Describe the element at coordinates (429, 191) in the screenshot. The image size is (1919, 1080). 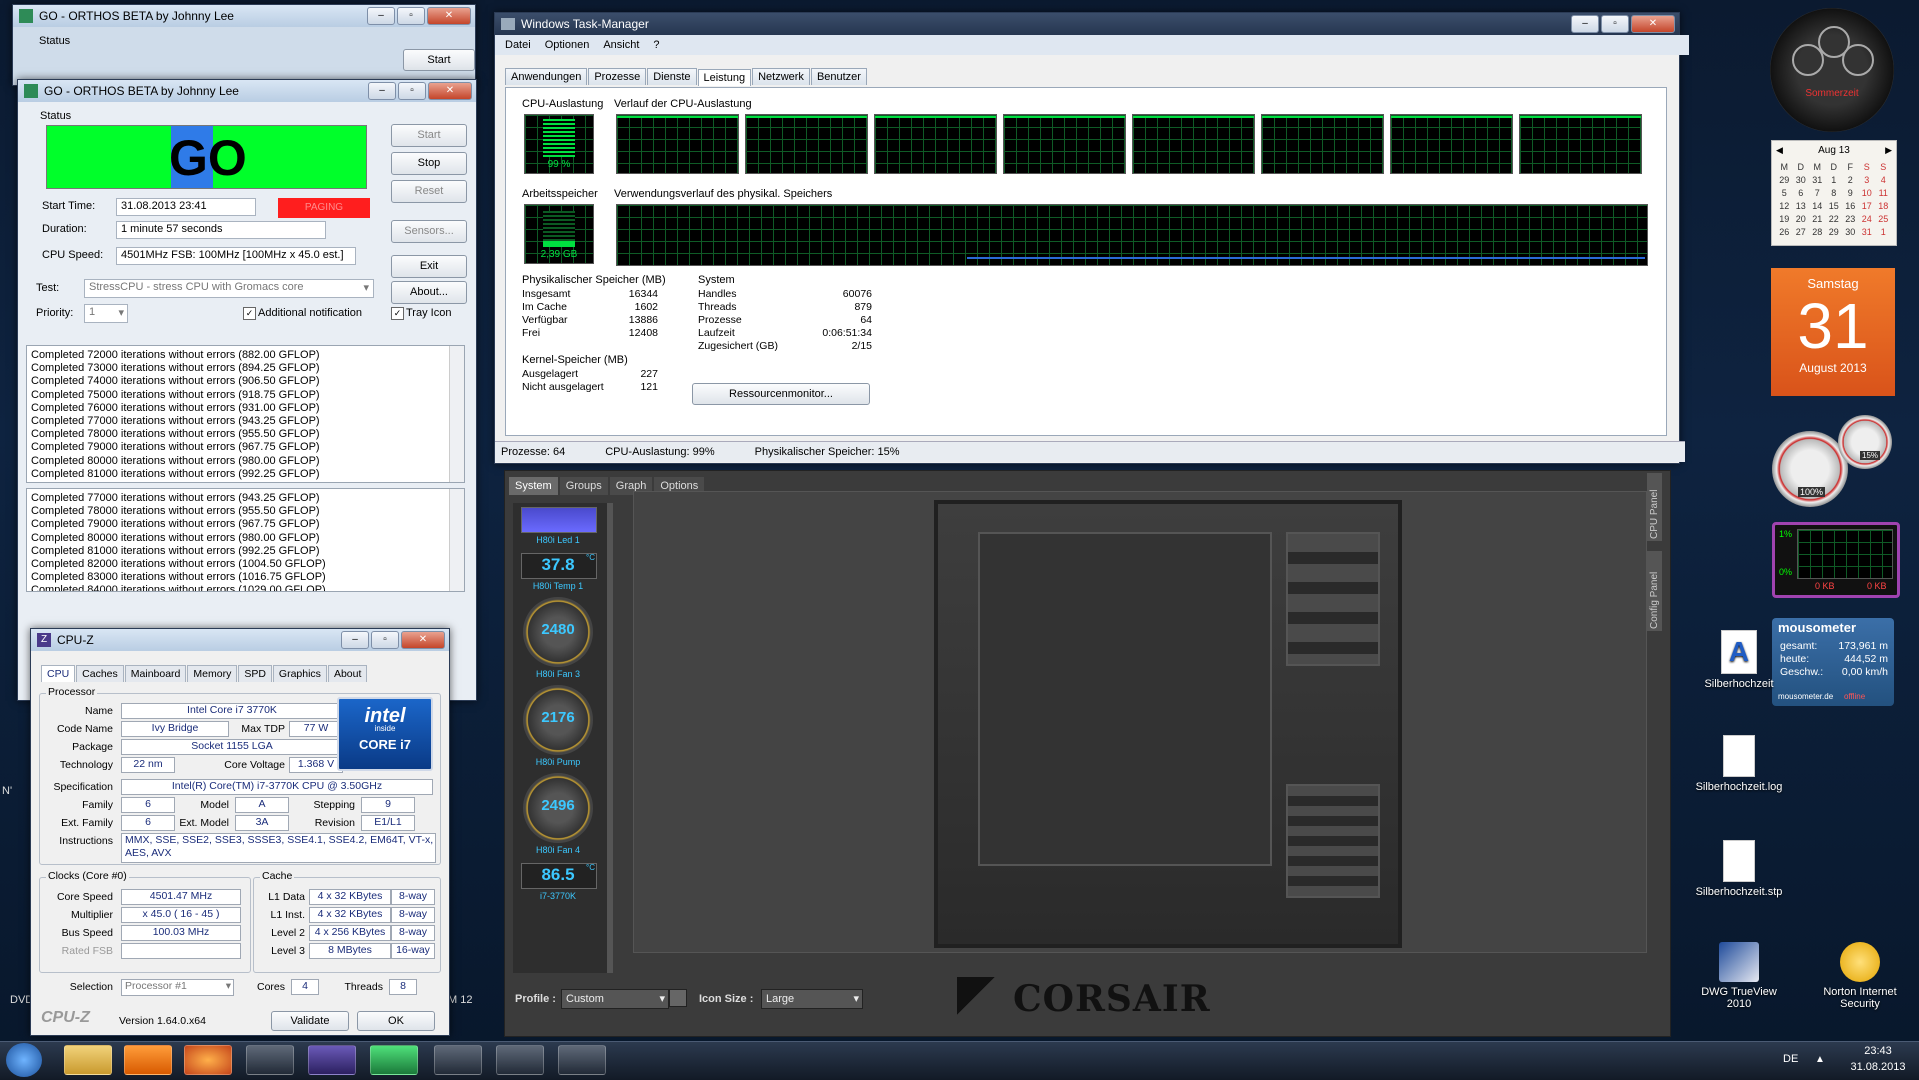
I see `reset-button: Reset` at that location.